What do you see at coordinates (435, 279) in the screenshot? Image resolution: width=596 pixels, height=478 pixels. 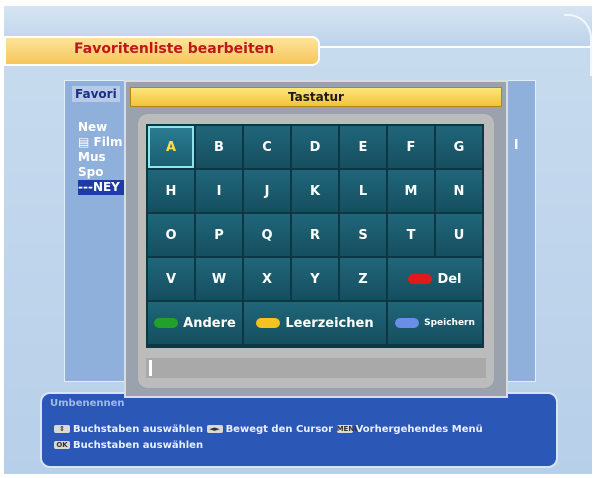 I see `delete-button: Del` at bounding box center [435, 279].